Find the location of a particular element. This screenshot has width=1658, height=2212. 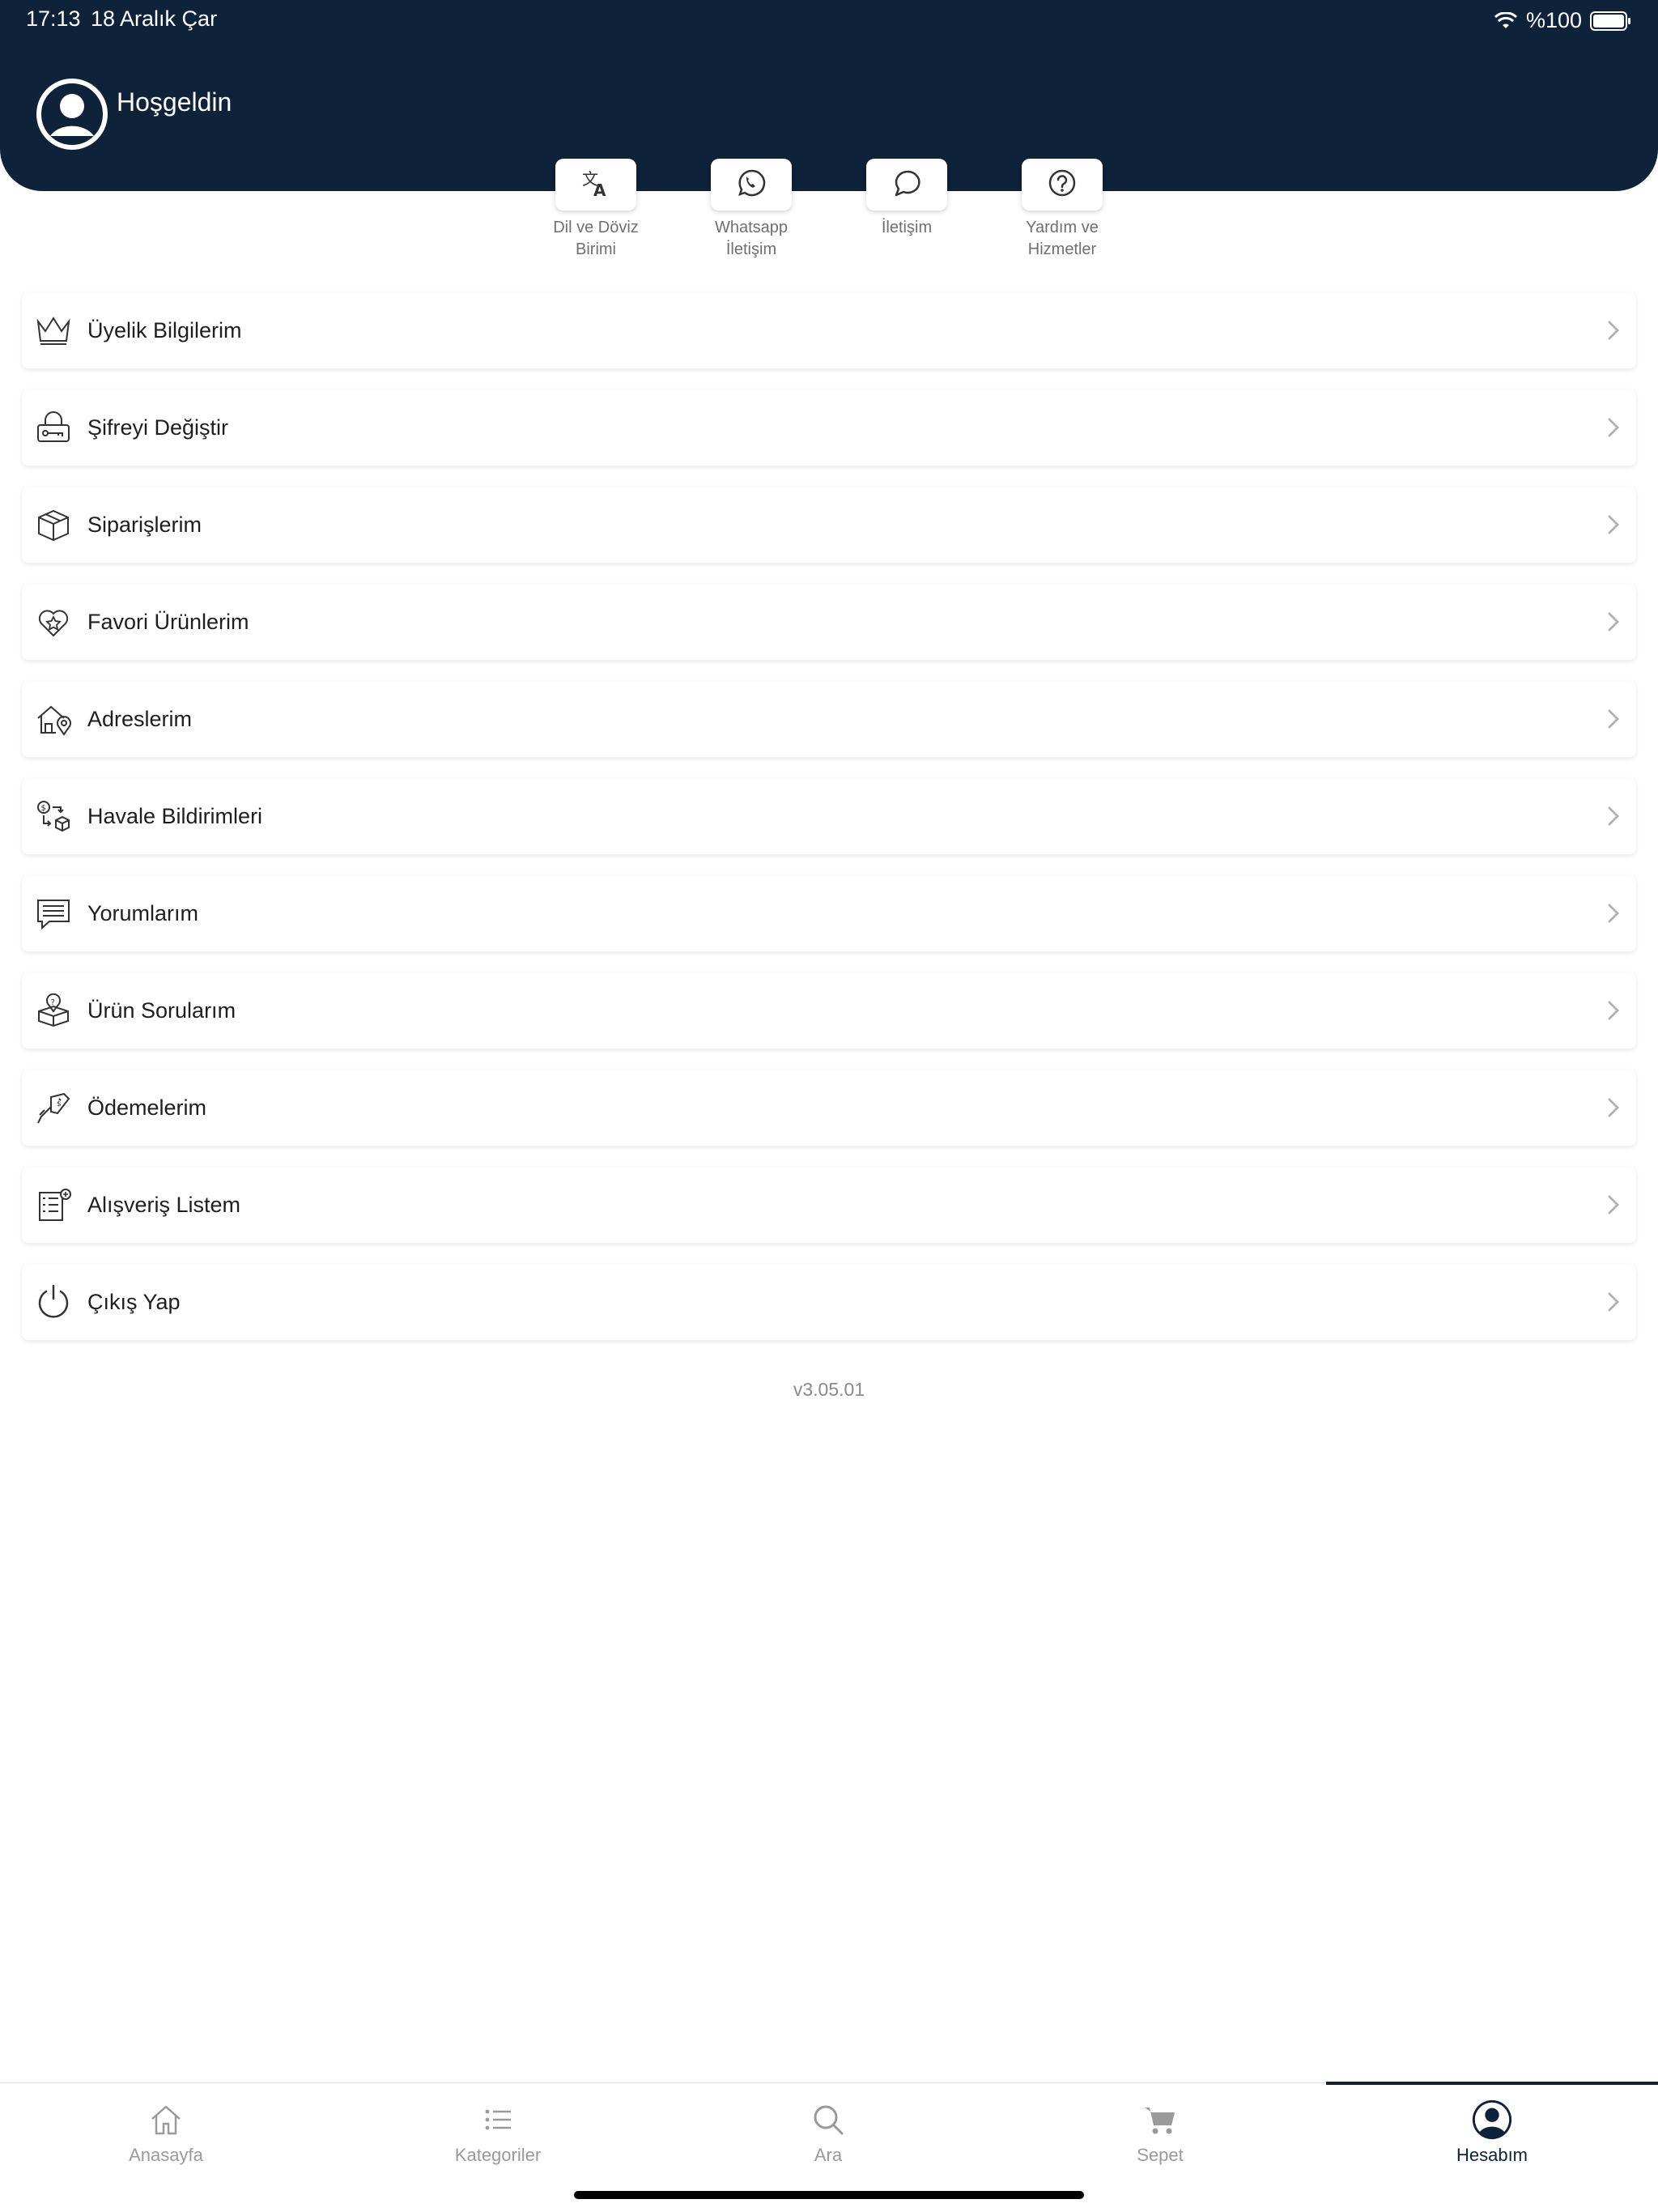

help-icon is located at coordinates (1062, 185).